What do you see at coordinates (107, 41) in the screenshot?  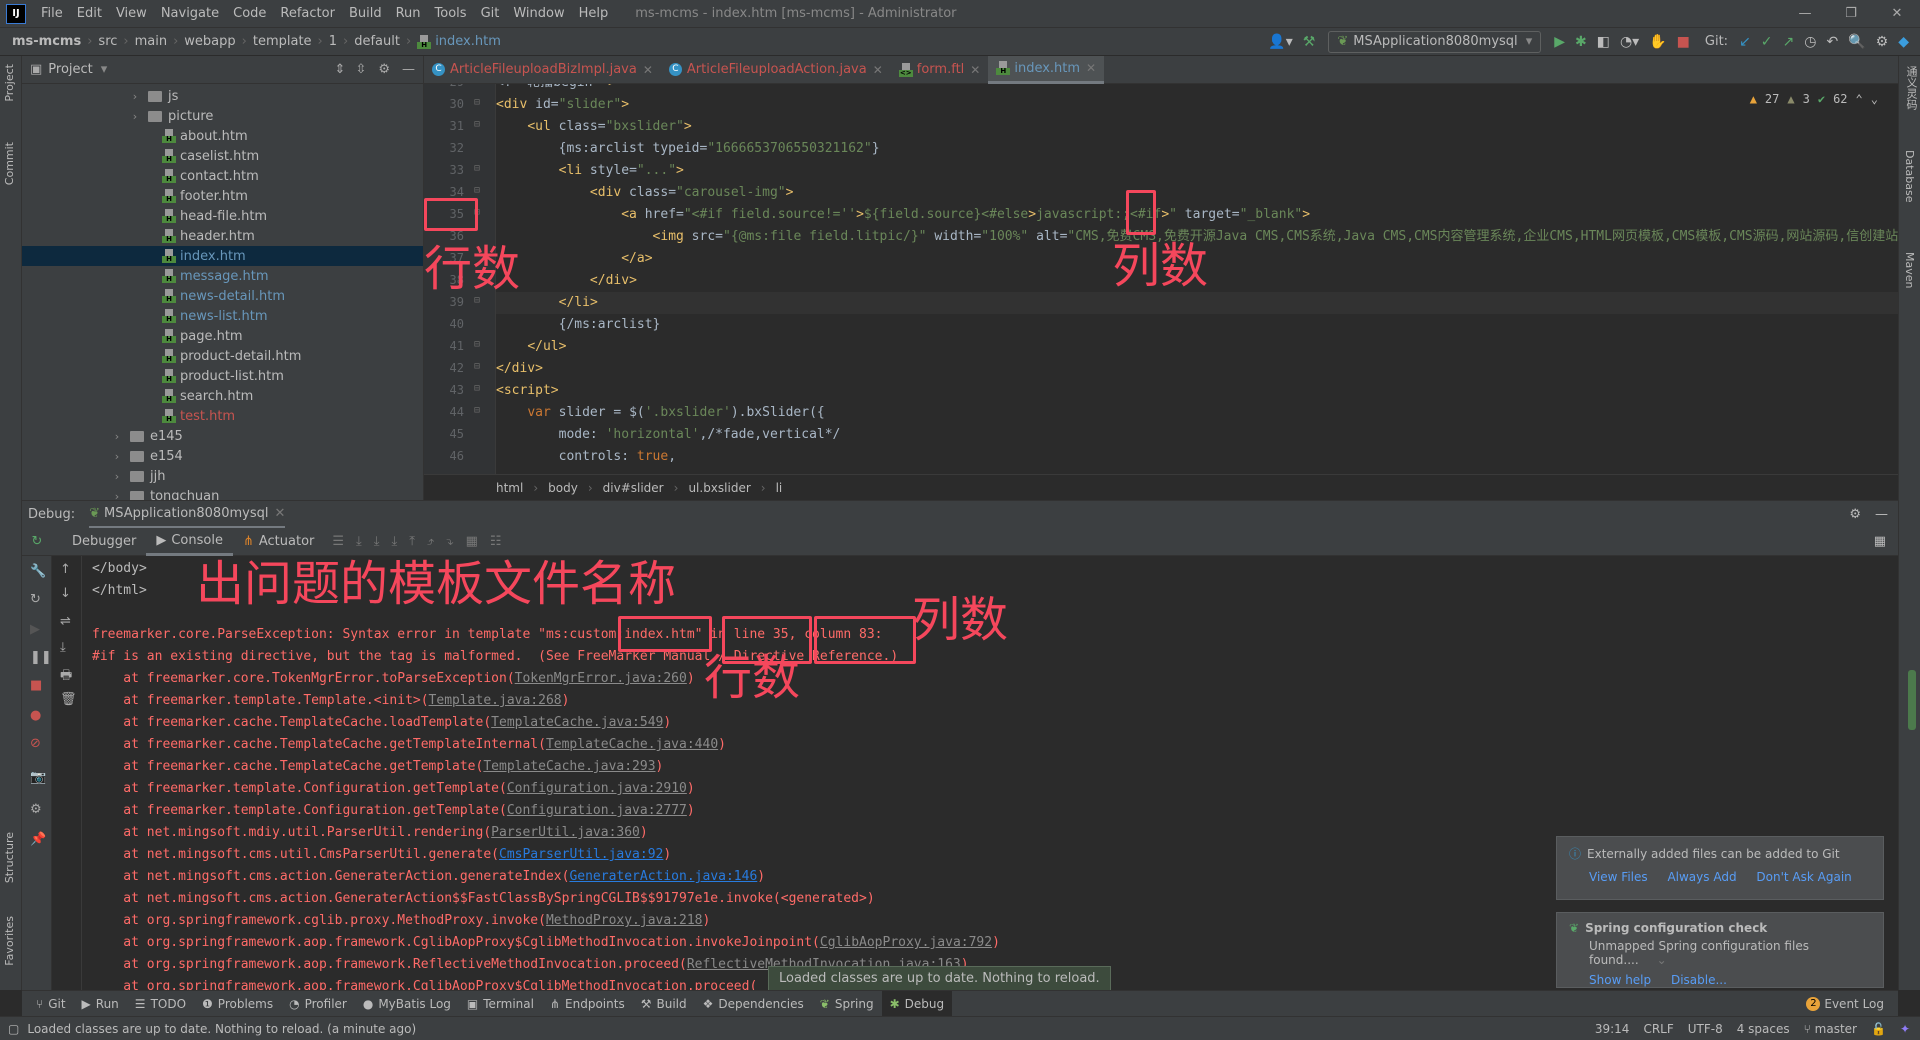 I see `breadcrumb-item: src` at bounding box center [107, 41].